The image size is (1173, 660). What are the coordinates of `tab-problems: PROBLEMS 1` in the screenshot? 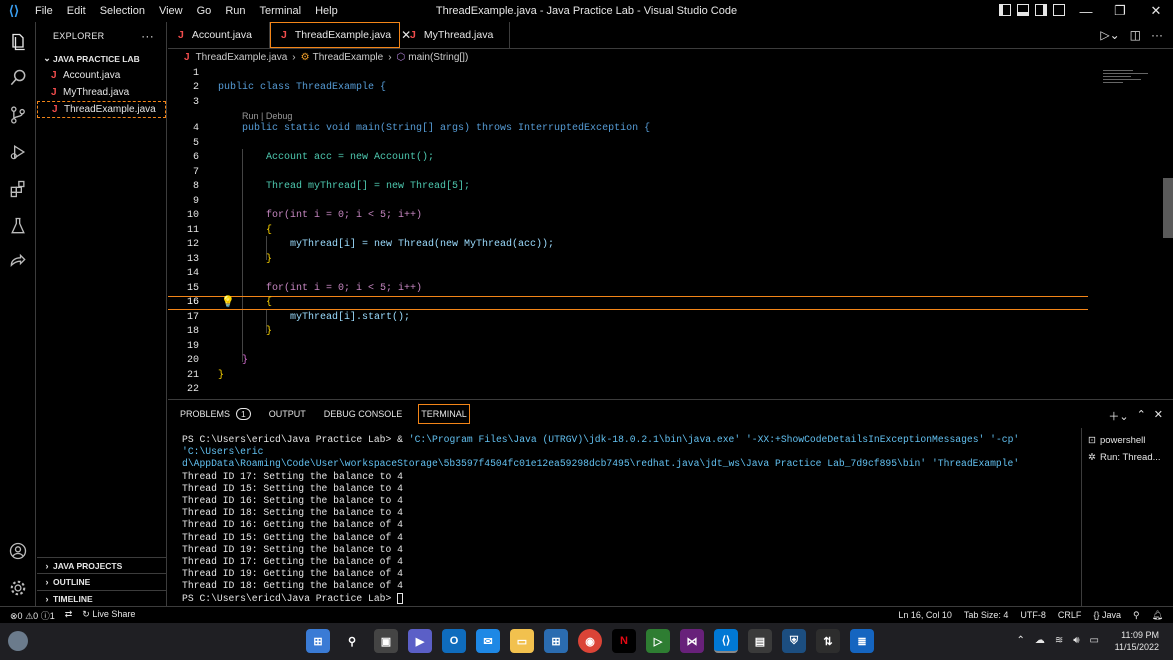 It's located at (215, 414).